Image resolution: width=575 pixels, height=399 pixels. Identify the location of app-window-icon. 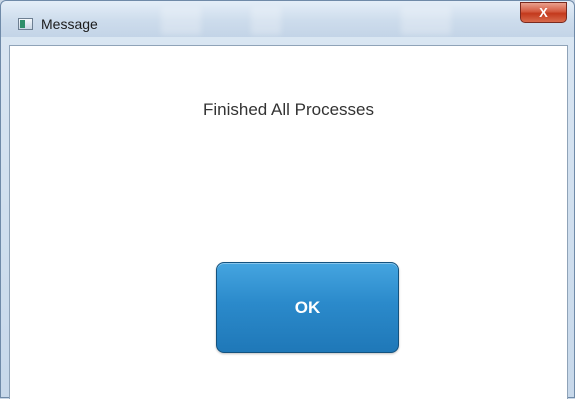
(25, 24).